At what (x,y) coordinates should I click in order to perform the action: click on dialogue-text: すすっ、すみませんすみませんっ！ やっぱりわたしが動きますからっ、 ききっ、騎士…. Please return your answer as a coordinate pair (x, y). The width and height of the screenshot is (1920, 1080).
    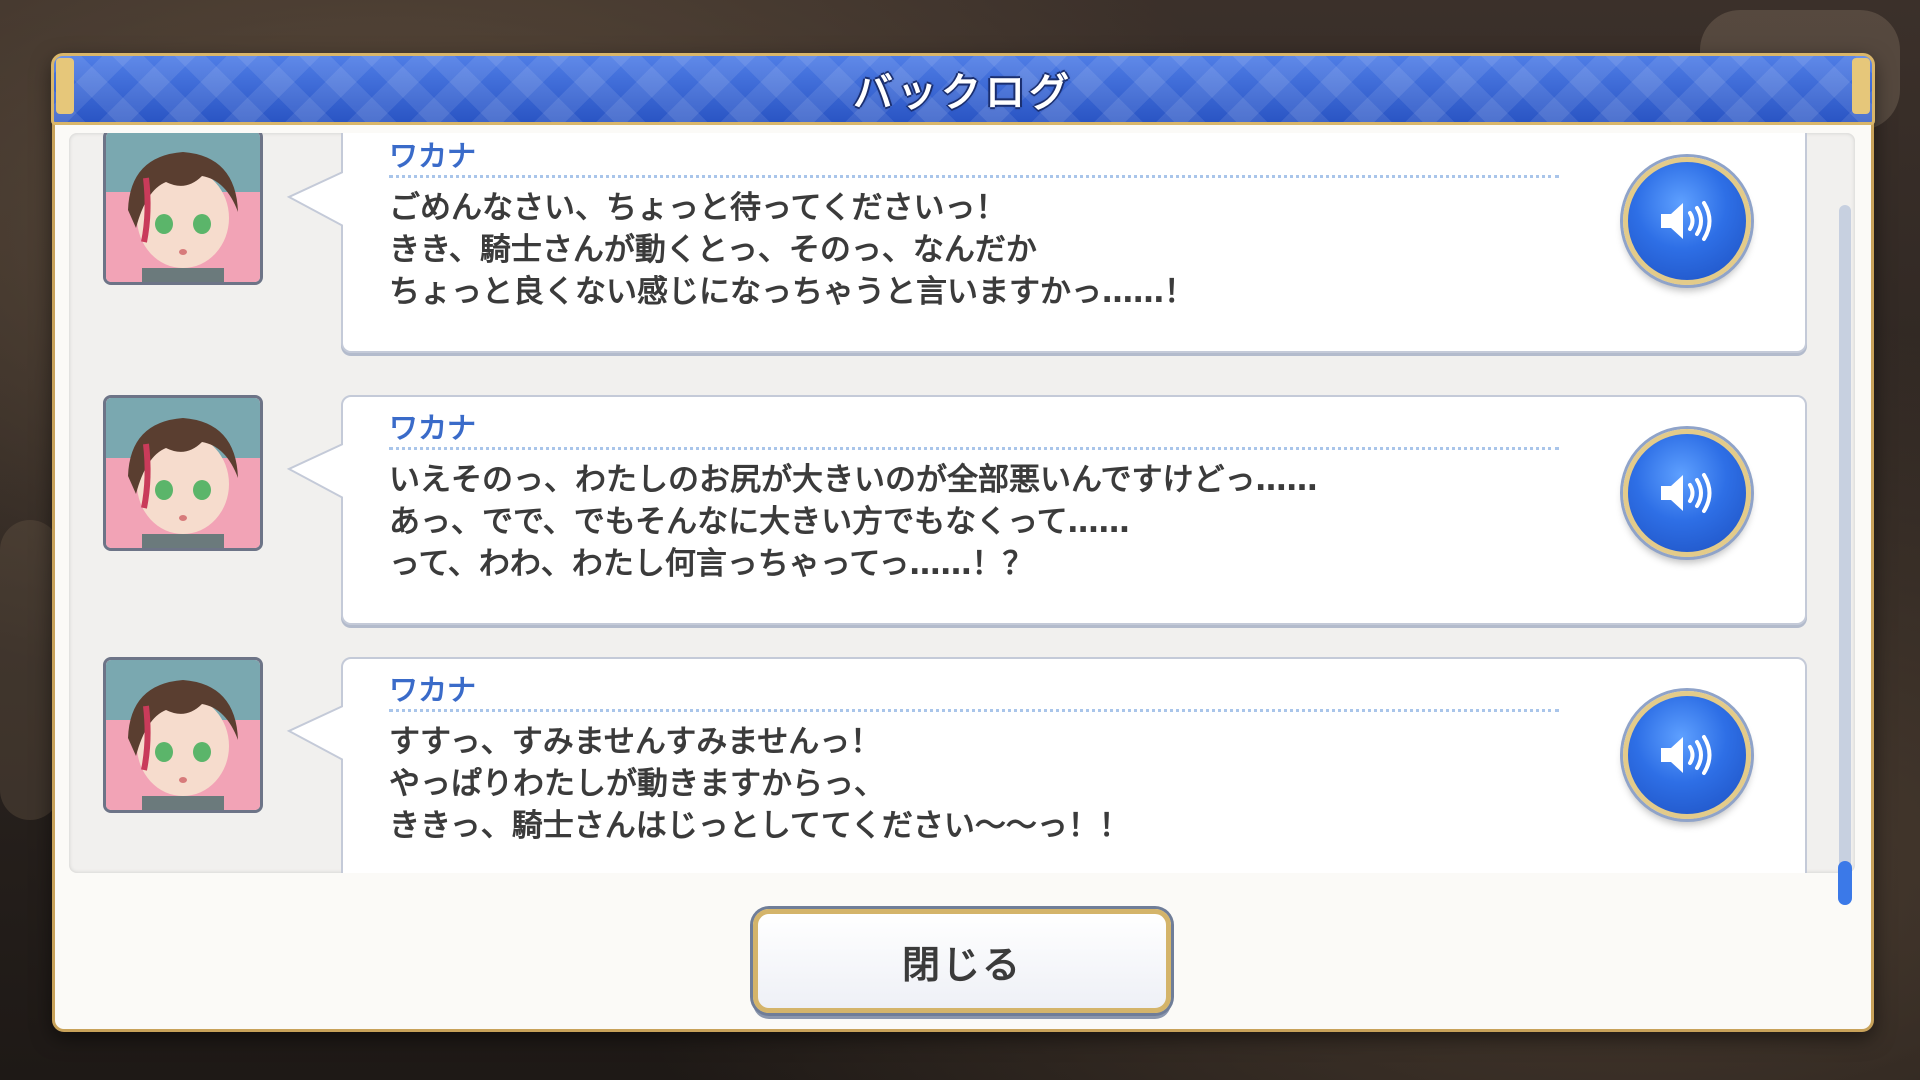
    Looking at the image, I should click on (964, 784).